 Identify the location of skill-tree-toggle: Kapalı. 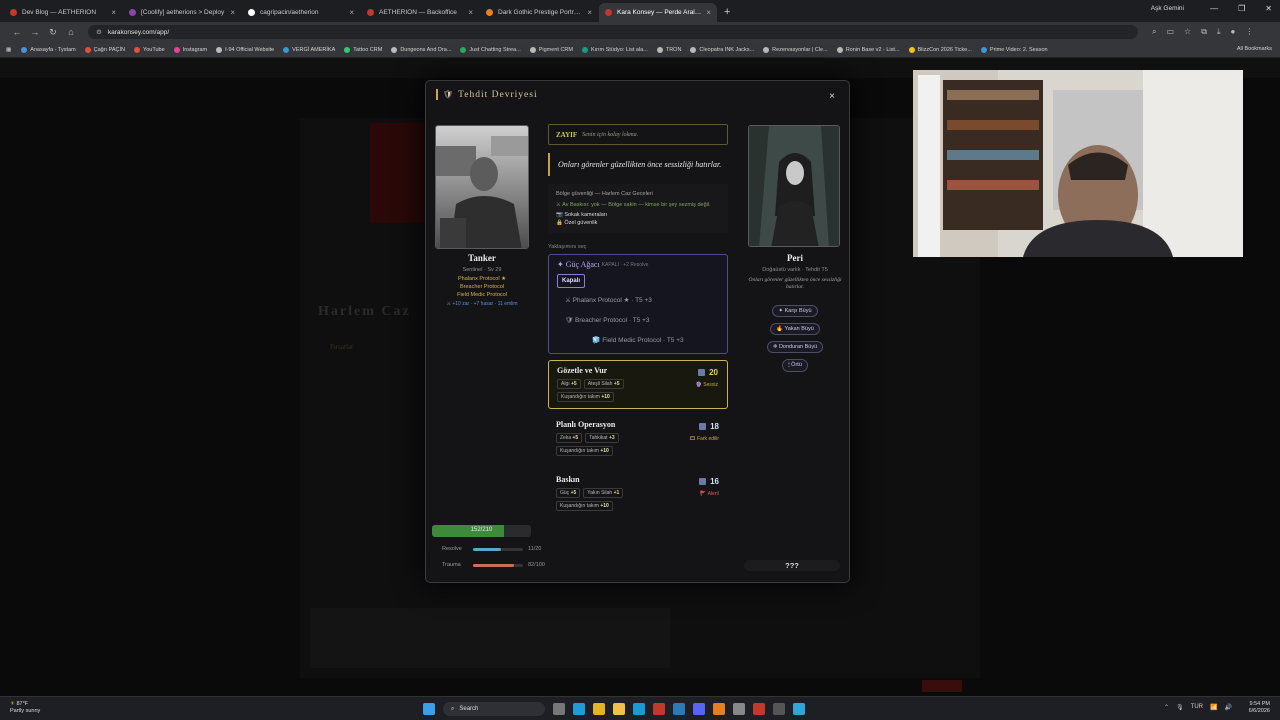
(571, 281).